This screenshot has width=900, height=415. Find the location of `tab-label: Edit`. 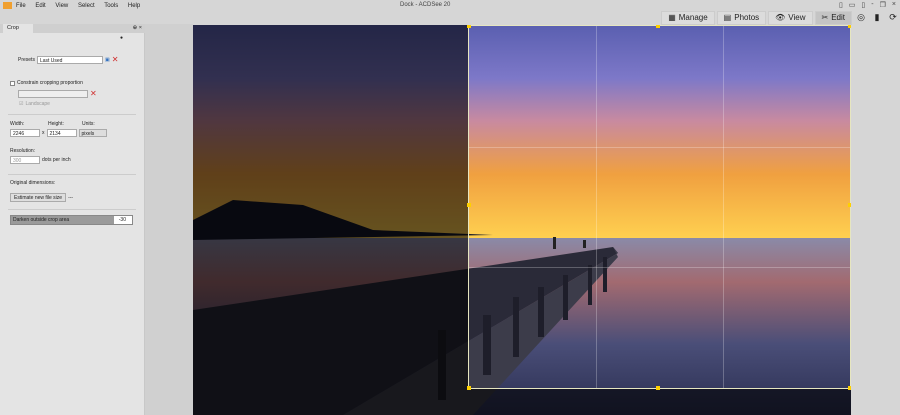

tab-label: Edit is located at coordinates (838, 17).